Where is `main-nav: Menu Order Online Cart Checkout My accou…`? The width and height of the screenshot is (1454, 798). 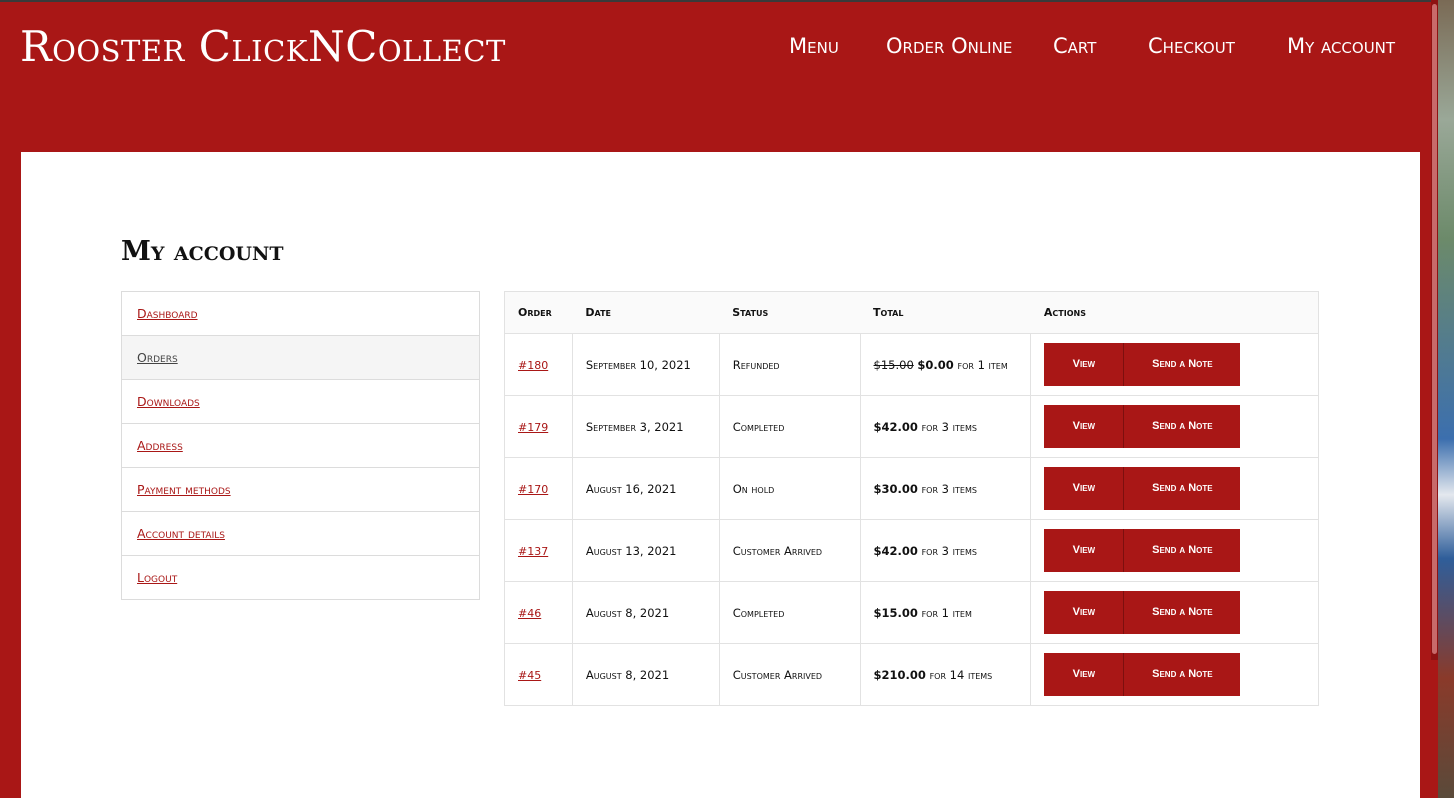
main-nav: Menu Order Online Cart Checkout My accou… is located at coordinates (727, 49).